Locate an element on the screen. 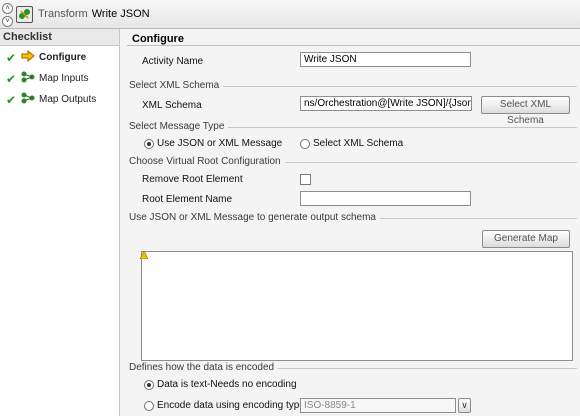 The width and height of the screenshot is (580, 416). select-xml-schema-button: Select XML Schema is located at coordinates (525, 111).